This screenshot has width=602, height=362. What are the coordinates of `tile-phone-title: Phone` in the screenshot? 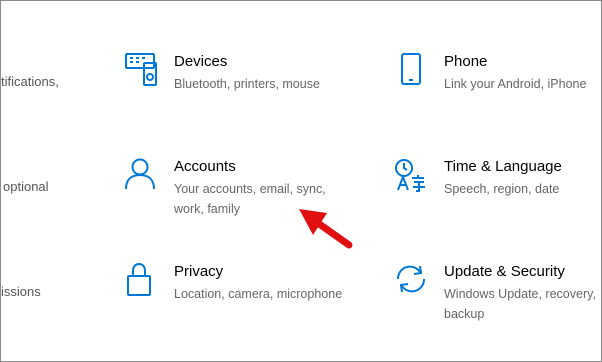 It's located at (466, 61).